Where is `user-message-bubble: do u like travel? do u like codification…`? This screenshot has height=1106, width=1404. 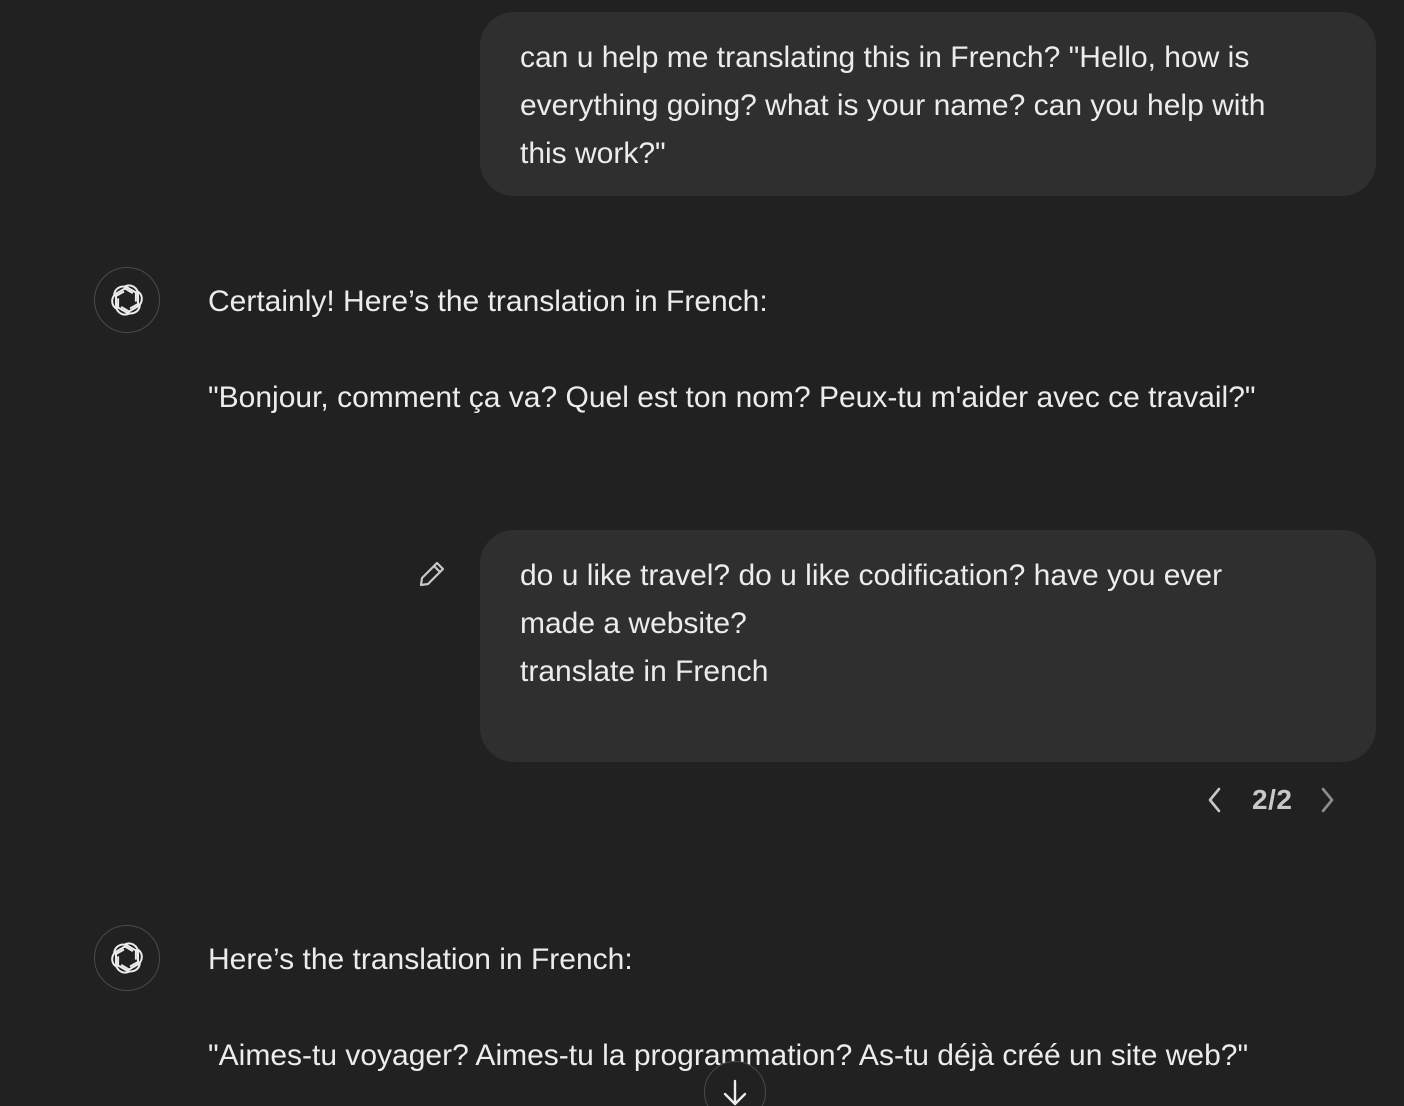
user-message-bubble: do u like travel? do u like codification… is located at coordinates (928, 646).